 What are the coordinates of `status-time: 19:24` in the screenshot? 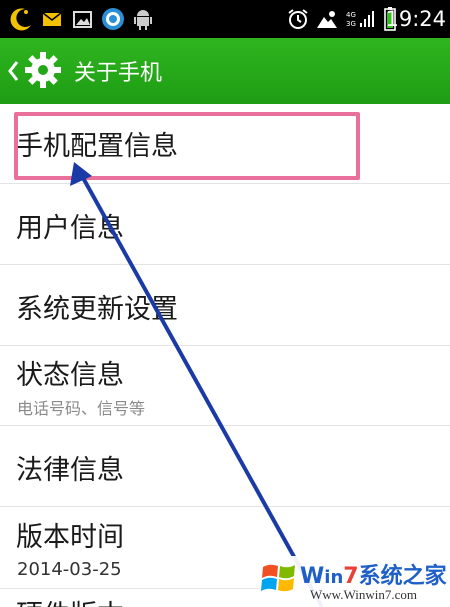 It's located at (415, 19).